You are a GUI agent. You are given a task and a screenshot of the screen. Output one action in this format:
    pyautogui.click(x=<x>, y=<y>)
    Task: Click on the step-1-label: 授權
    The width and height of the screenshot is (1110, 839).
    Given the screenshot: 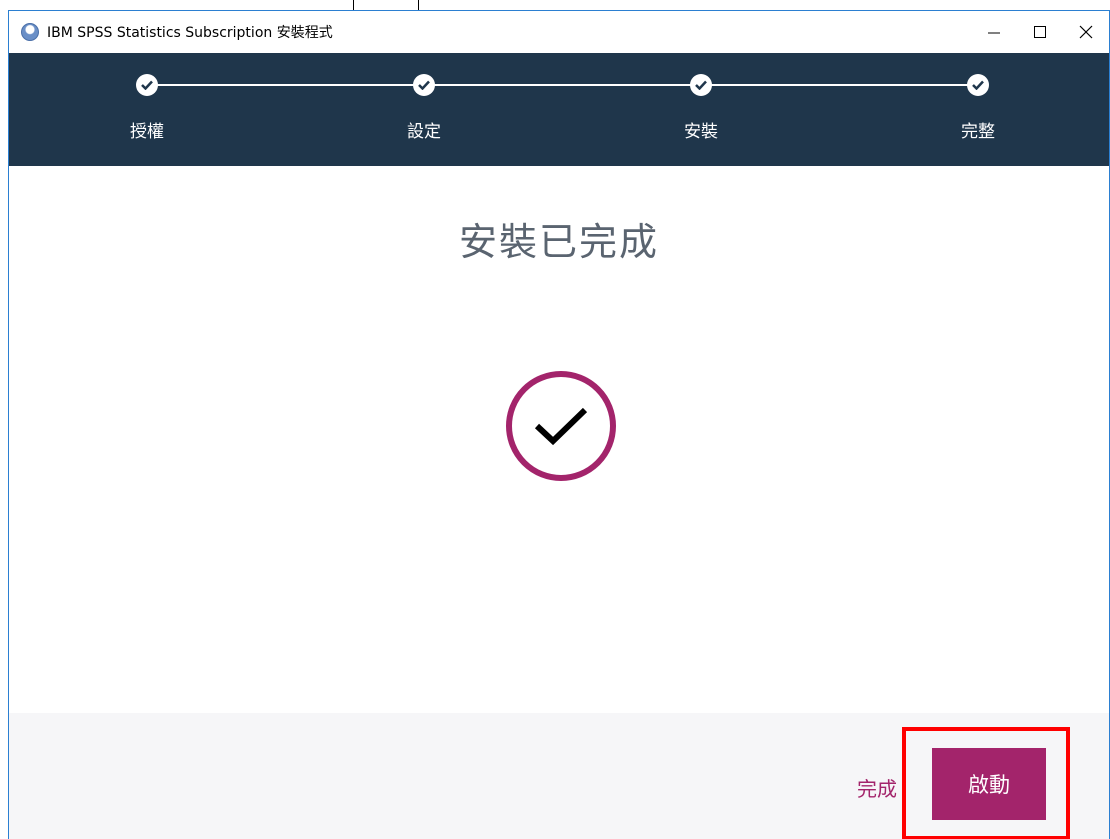 What is the action you would take?
    pyautogui.click(x=147, y=132)
    